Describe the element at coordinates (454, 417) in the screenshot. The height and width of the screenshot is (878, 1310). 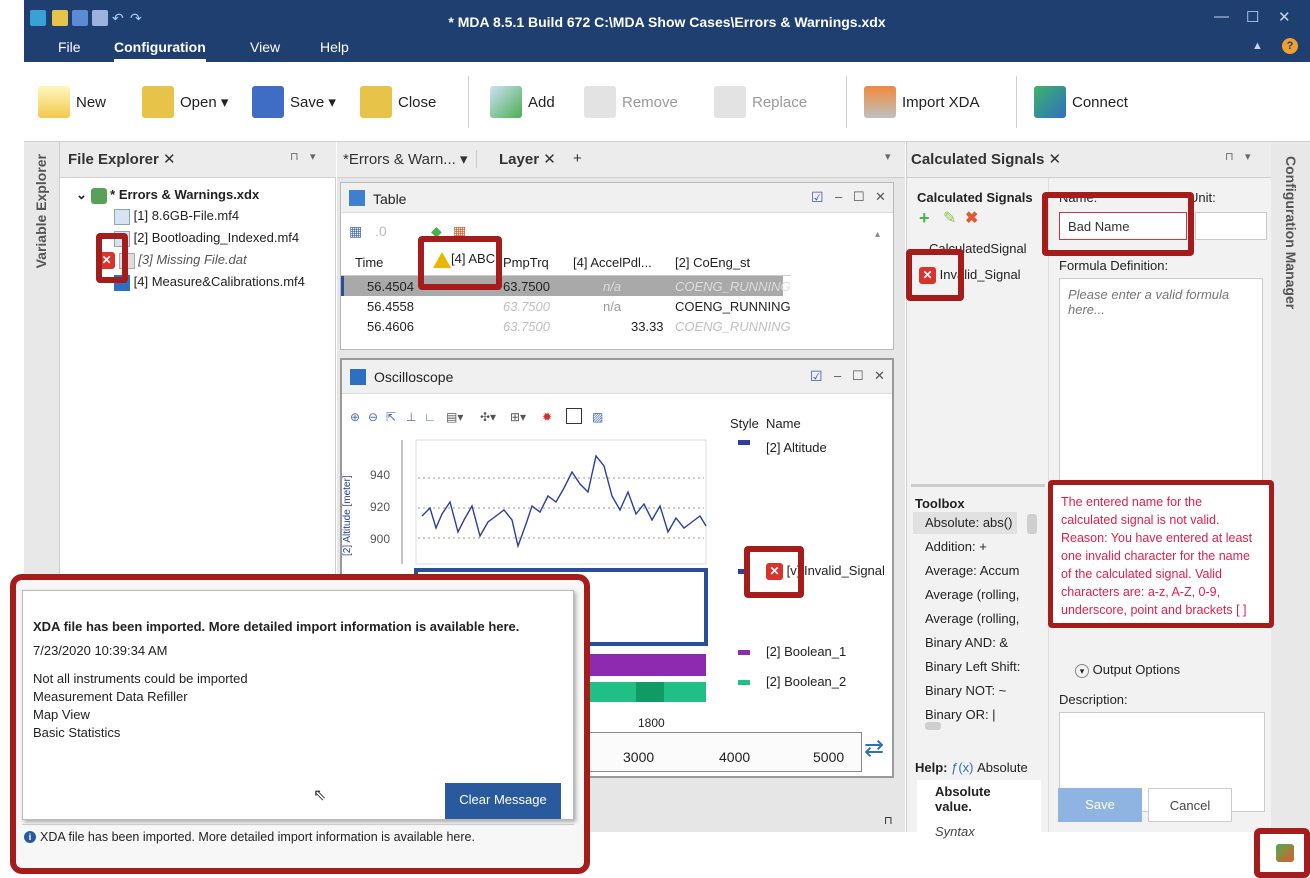
I see `copy-icon: ▤▾` at that location.